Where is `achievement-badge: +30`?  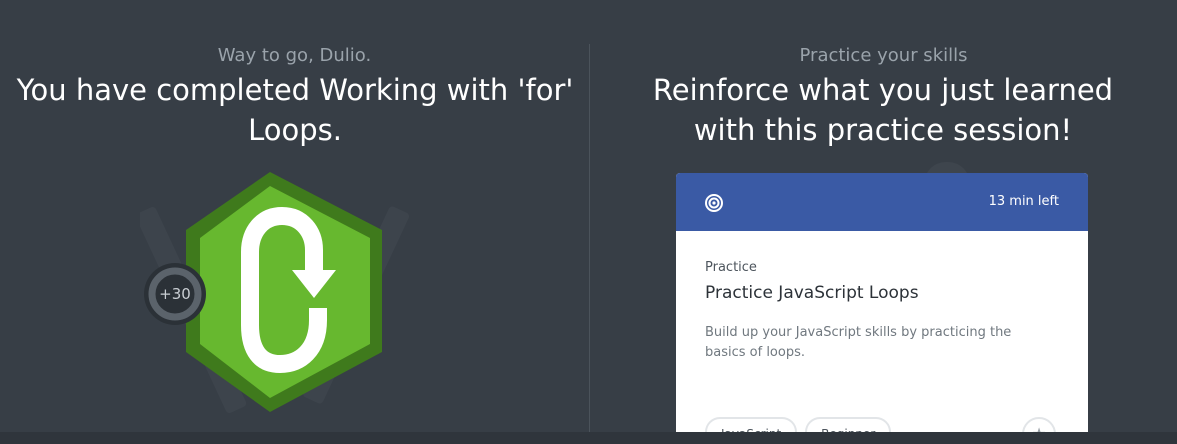 achievement-badge: +30 is located at coordinates (285, 290).